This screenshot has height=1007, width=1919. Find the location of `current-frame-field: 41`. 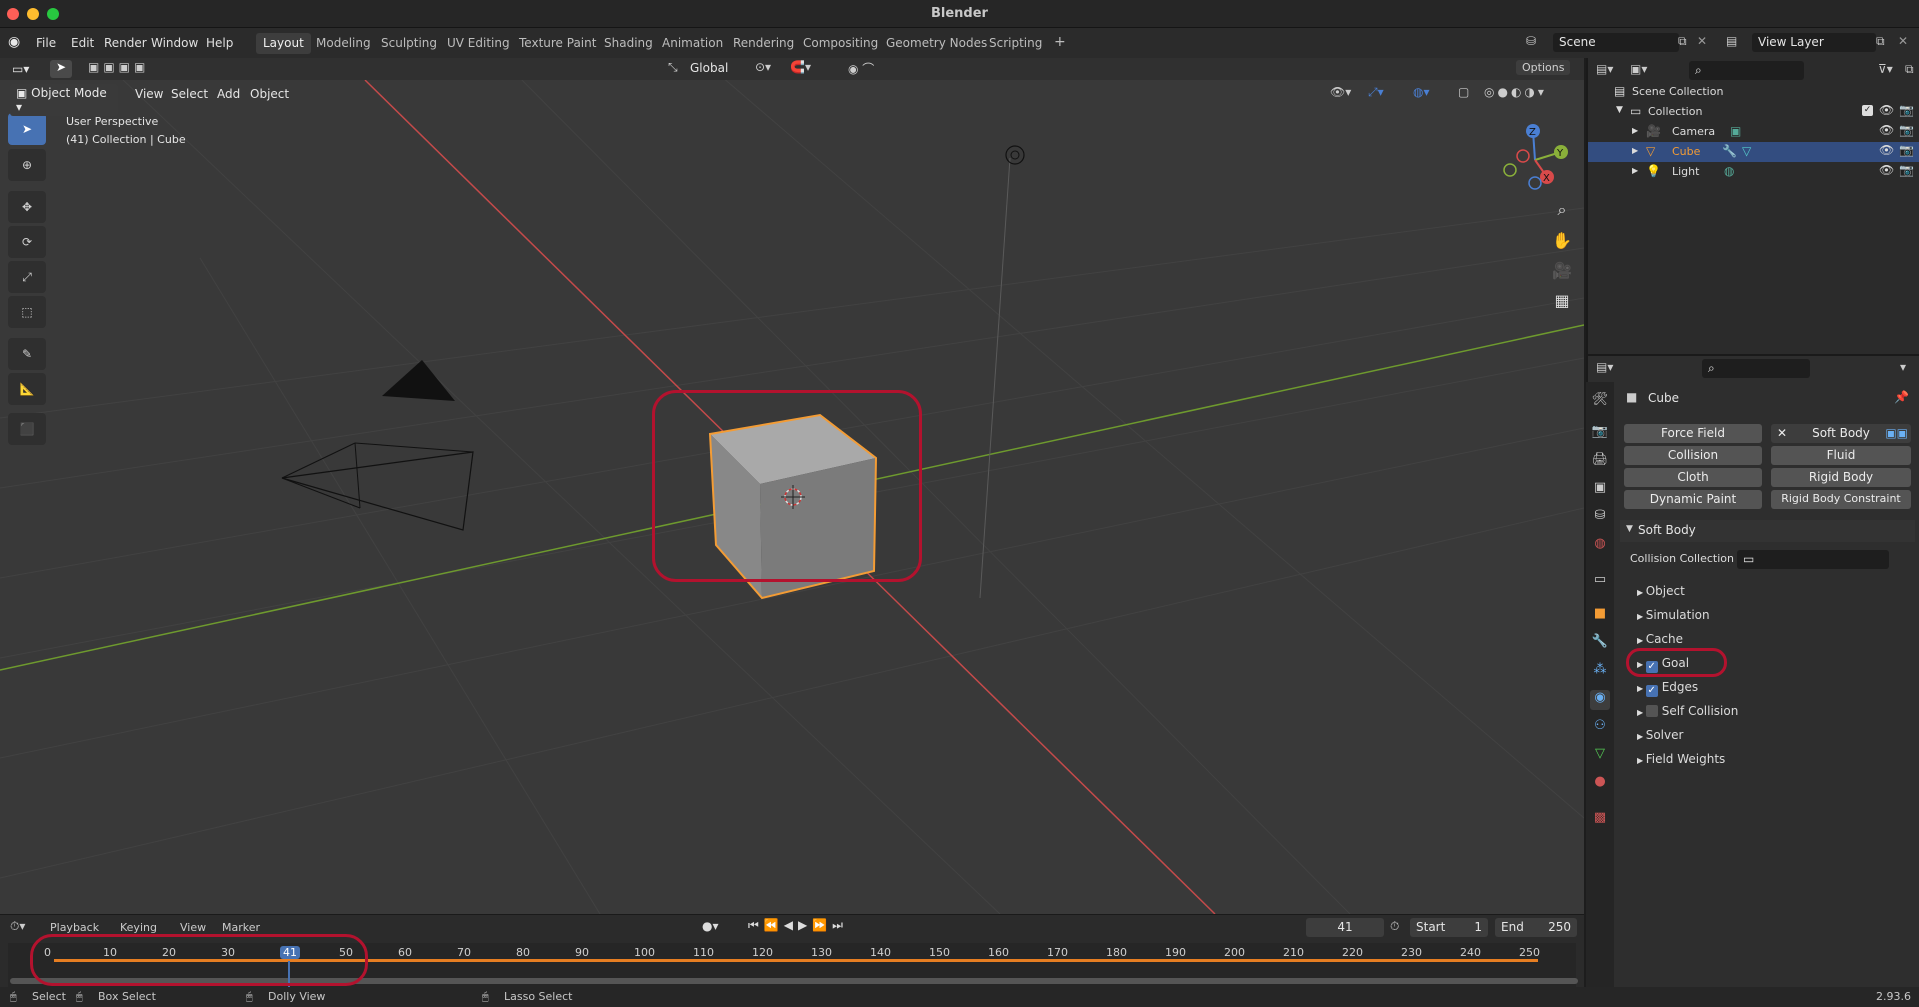

current-frame-field: 41 is located at coordinates (1345, 927).